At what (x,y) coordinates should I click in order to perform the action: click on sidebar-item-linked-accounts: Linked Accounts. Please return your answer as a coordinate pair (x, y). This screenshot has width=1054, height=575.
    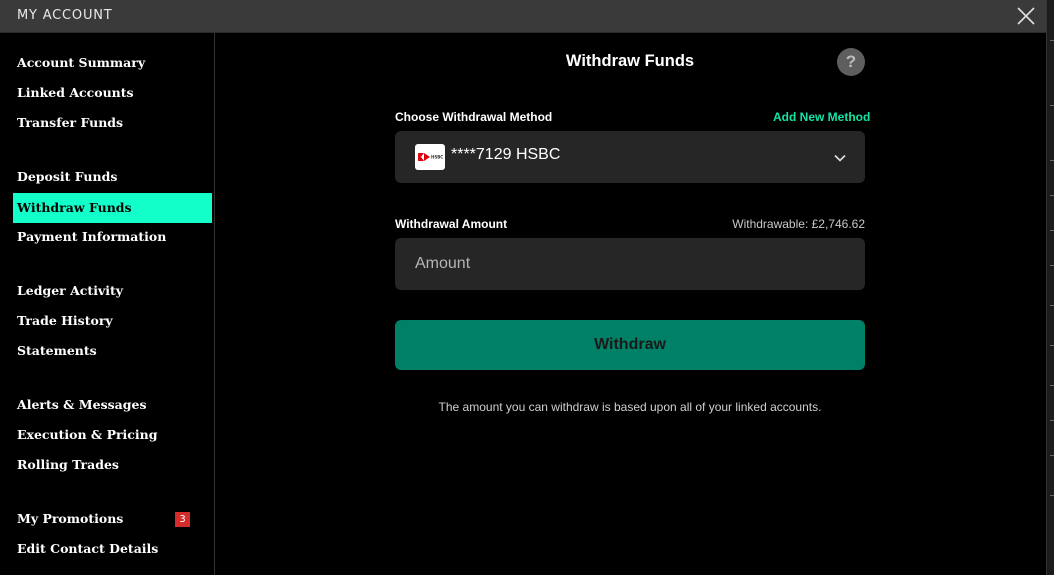
    Looking at the image, I should click on (112, 93).